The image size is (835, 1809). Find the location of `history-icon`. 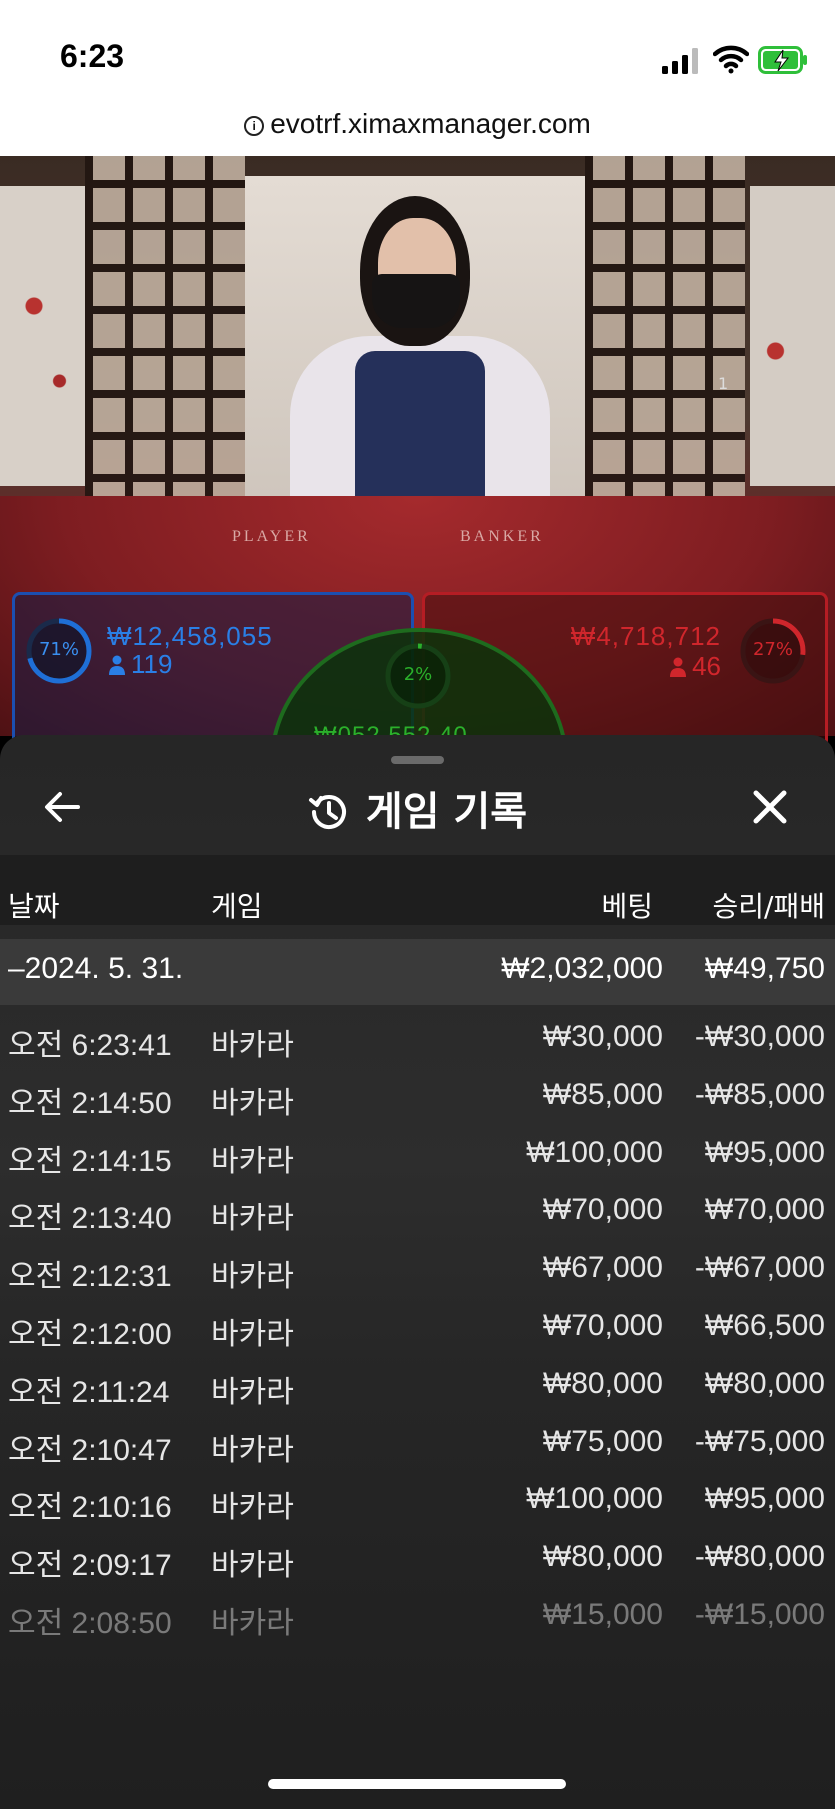

history-icon is located at coordinates (327, 812).